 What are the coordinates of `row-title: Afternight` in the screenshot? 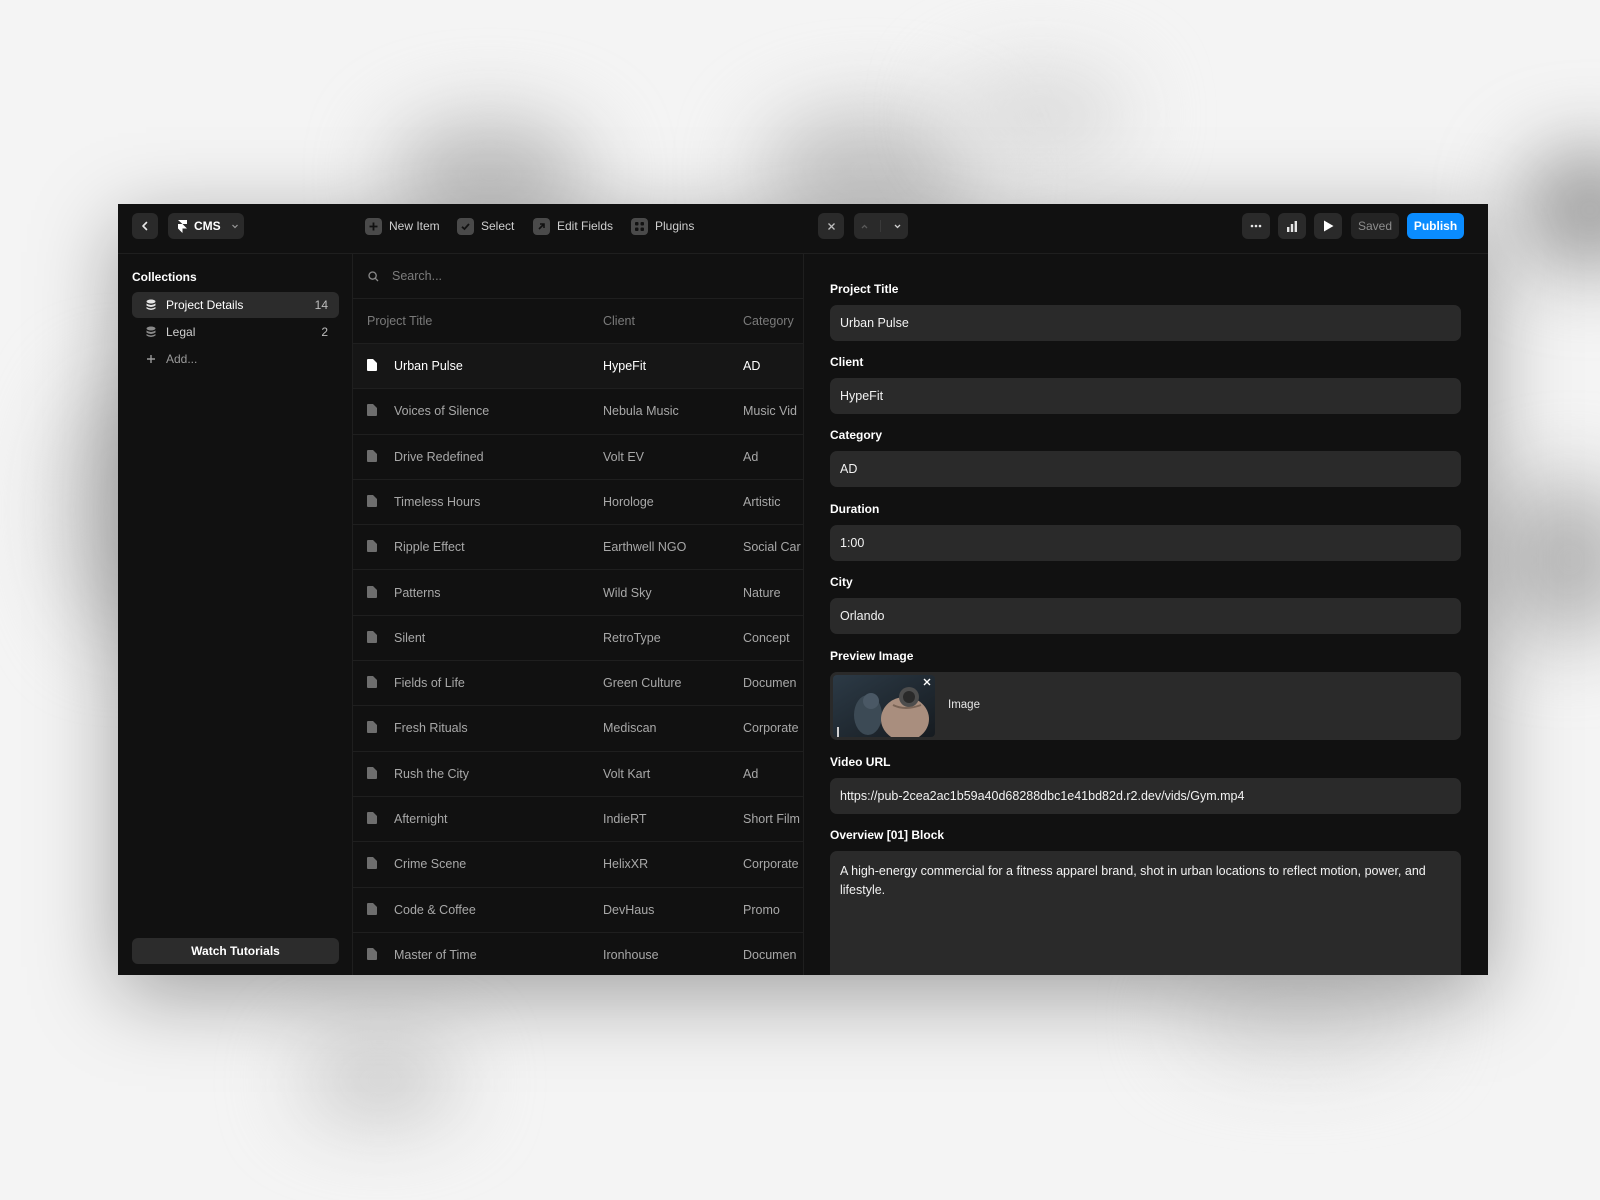 It's located at (421, 819).